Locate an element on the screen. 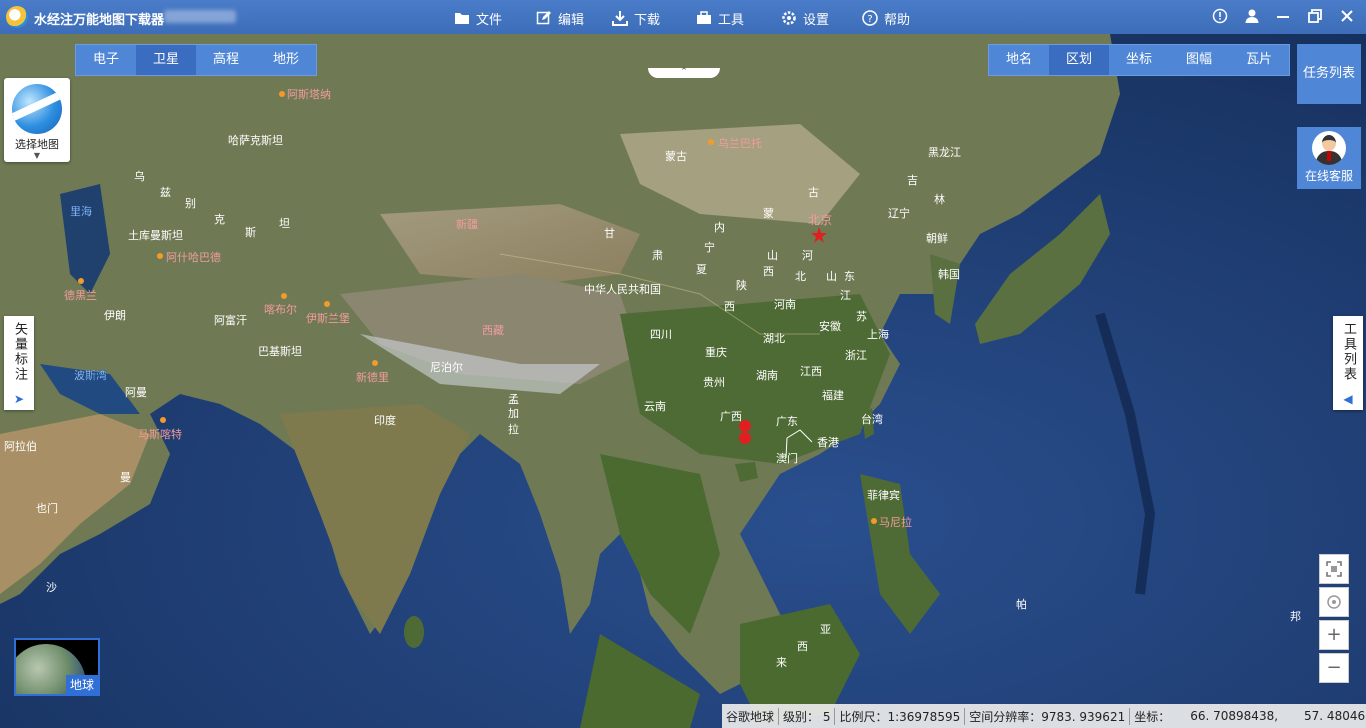 This screenshot has height=728, width=1366. tab-coordinates: 坐标 is located at coordinates (1139, 60).